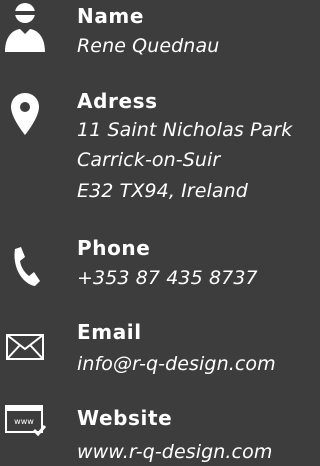 This screenshot has height=466, width=320. Describe the element at coordinates (185, 130) in the screenshot. I see `address-line-1: 11 Saint Nicholas Park` at that location.